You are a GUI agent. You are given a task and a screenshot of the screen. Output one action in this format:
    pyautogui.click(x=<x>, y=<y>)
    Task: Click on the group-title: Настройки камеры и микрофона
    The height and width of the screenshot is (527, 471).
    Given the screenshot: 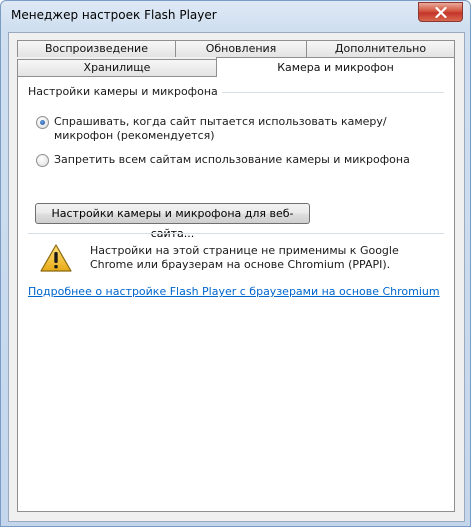 What is the action you would take?
    pyautogui.click(x=125, y=91)
    